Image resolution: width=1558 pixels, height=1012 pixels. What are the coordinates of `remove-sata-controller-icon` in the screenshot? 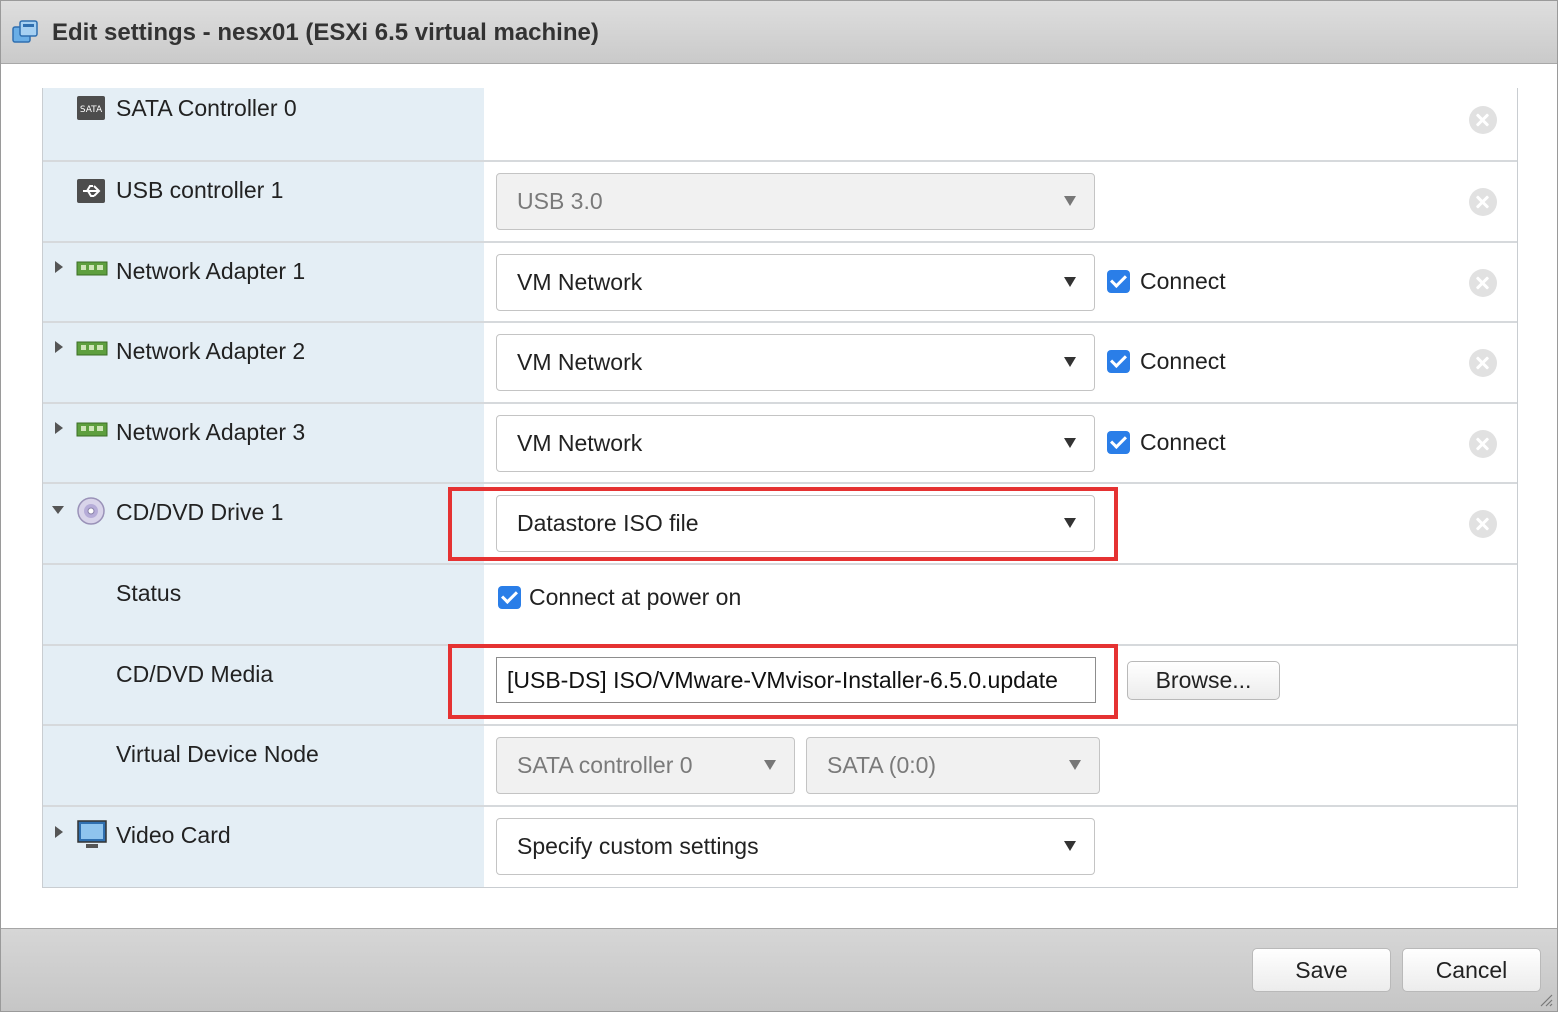 It's located at (1483, 120).